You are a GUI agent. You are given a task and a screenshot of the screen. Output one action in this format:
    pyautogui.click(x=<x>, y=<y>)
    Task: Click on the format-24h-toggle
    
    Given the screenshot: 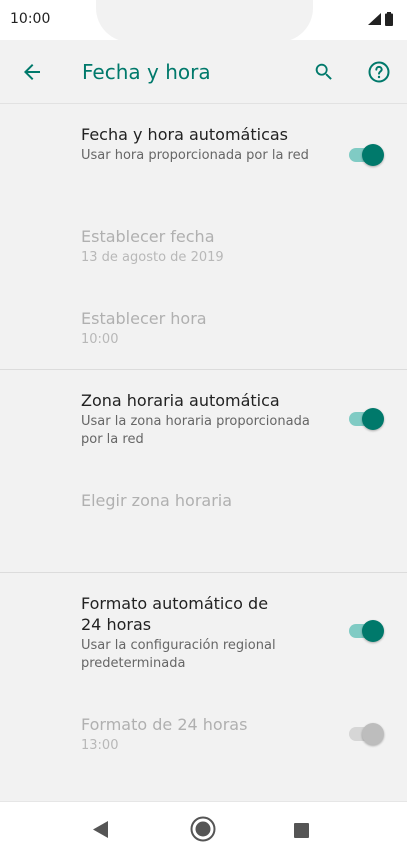 What is the action you would take?
    pyautogui.click(x=367, y=734)
    